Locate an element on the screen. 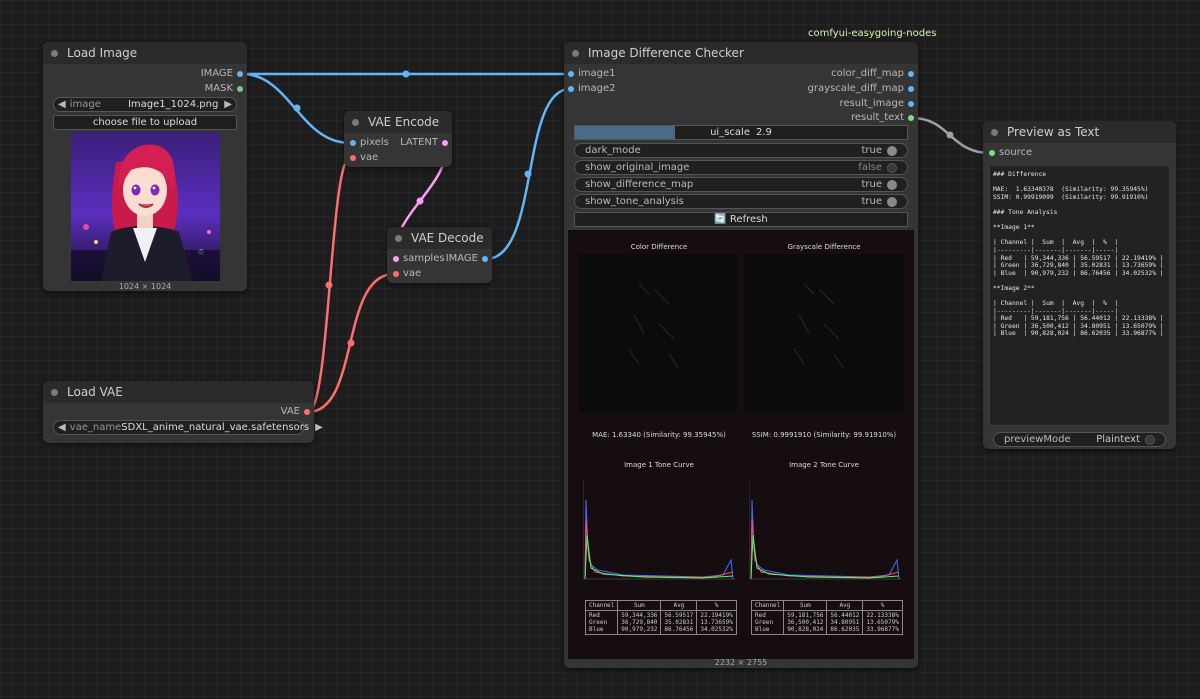 The image size is (1200, 699). refresh-button: 🔄 Refresh is located at coordinates (741, 219).